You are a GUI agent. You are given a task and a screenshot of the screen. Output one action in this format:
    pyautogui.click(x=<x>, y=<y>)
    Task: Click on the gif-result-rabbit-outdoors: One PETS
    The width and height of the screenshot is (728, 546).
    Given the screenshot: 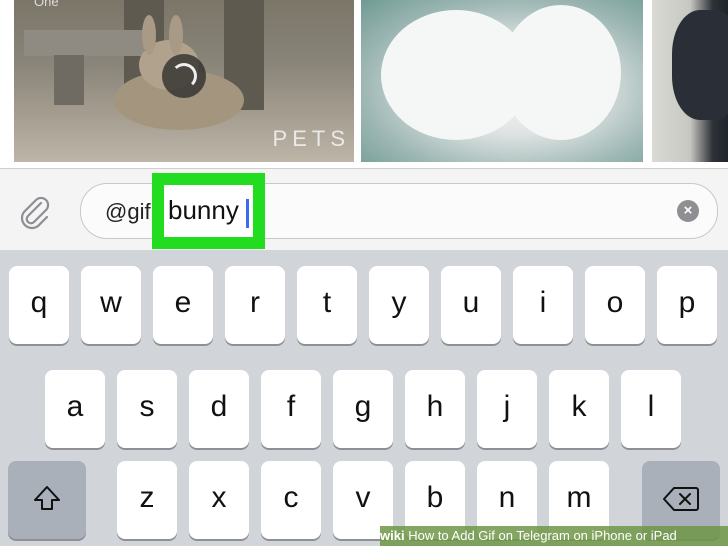 What is the action you would take?
    pyautogui.click(x=184, y=81)
    